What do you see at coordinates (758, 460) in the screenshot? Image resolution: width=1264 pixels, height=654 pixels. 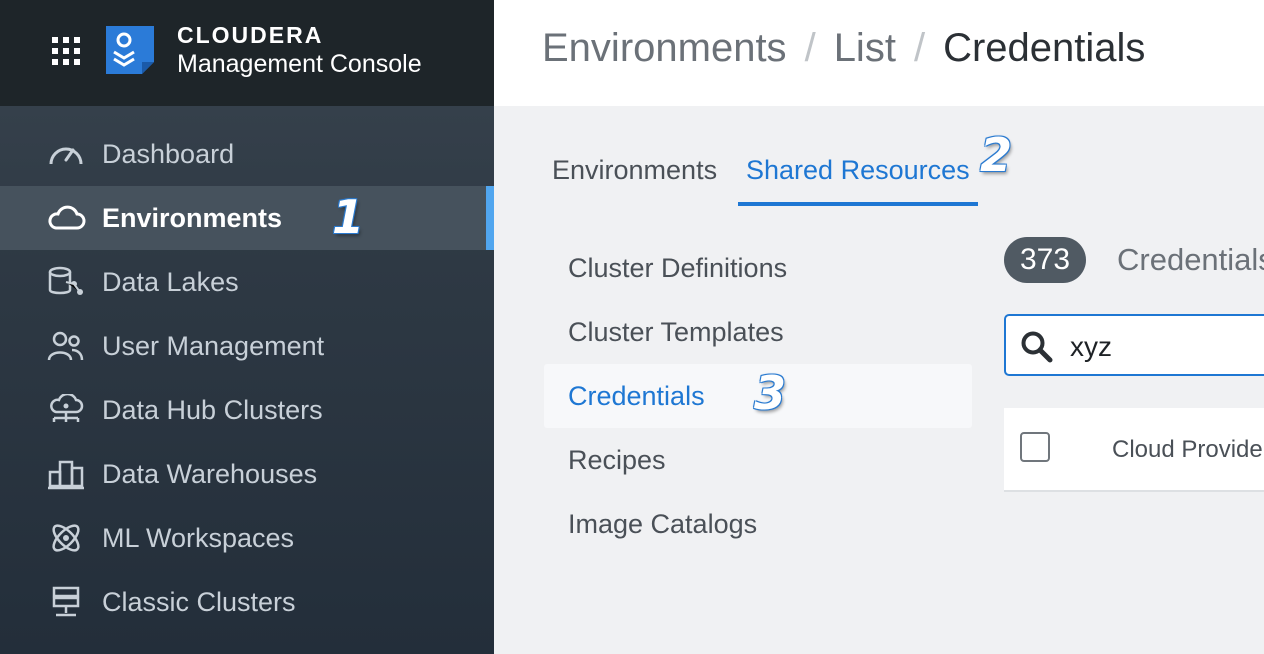 I see `subnav-item-recipes: Recipes` at bounding box center [758, 460].